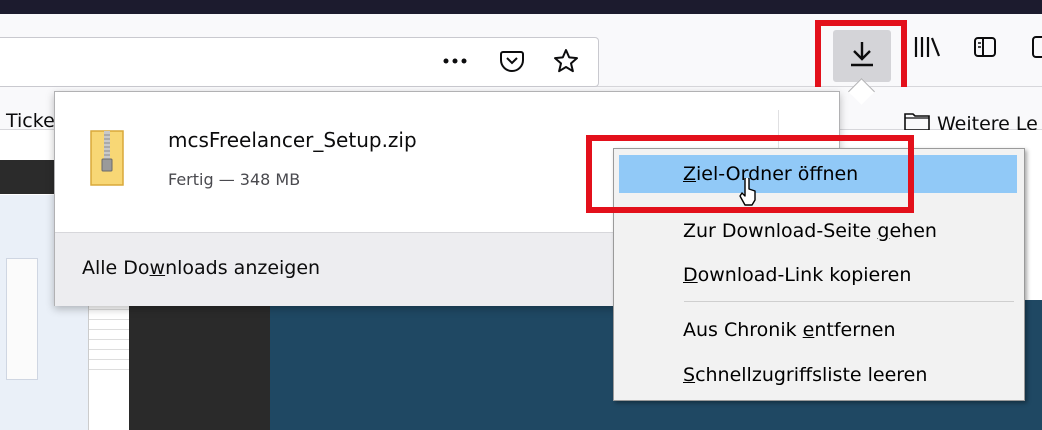  I want to click on bookmark-item-partial: Ticke, so click(30, 121).